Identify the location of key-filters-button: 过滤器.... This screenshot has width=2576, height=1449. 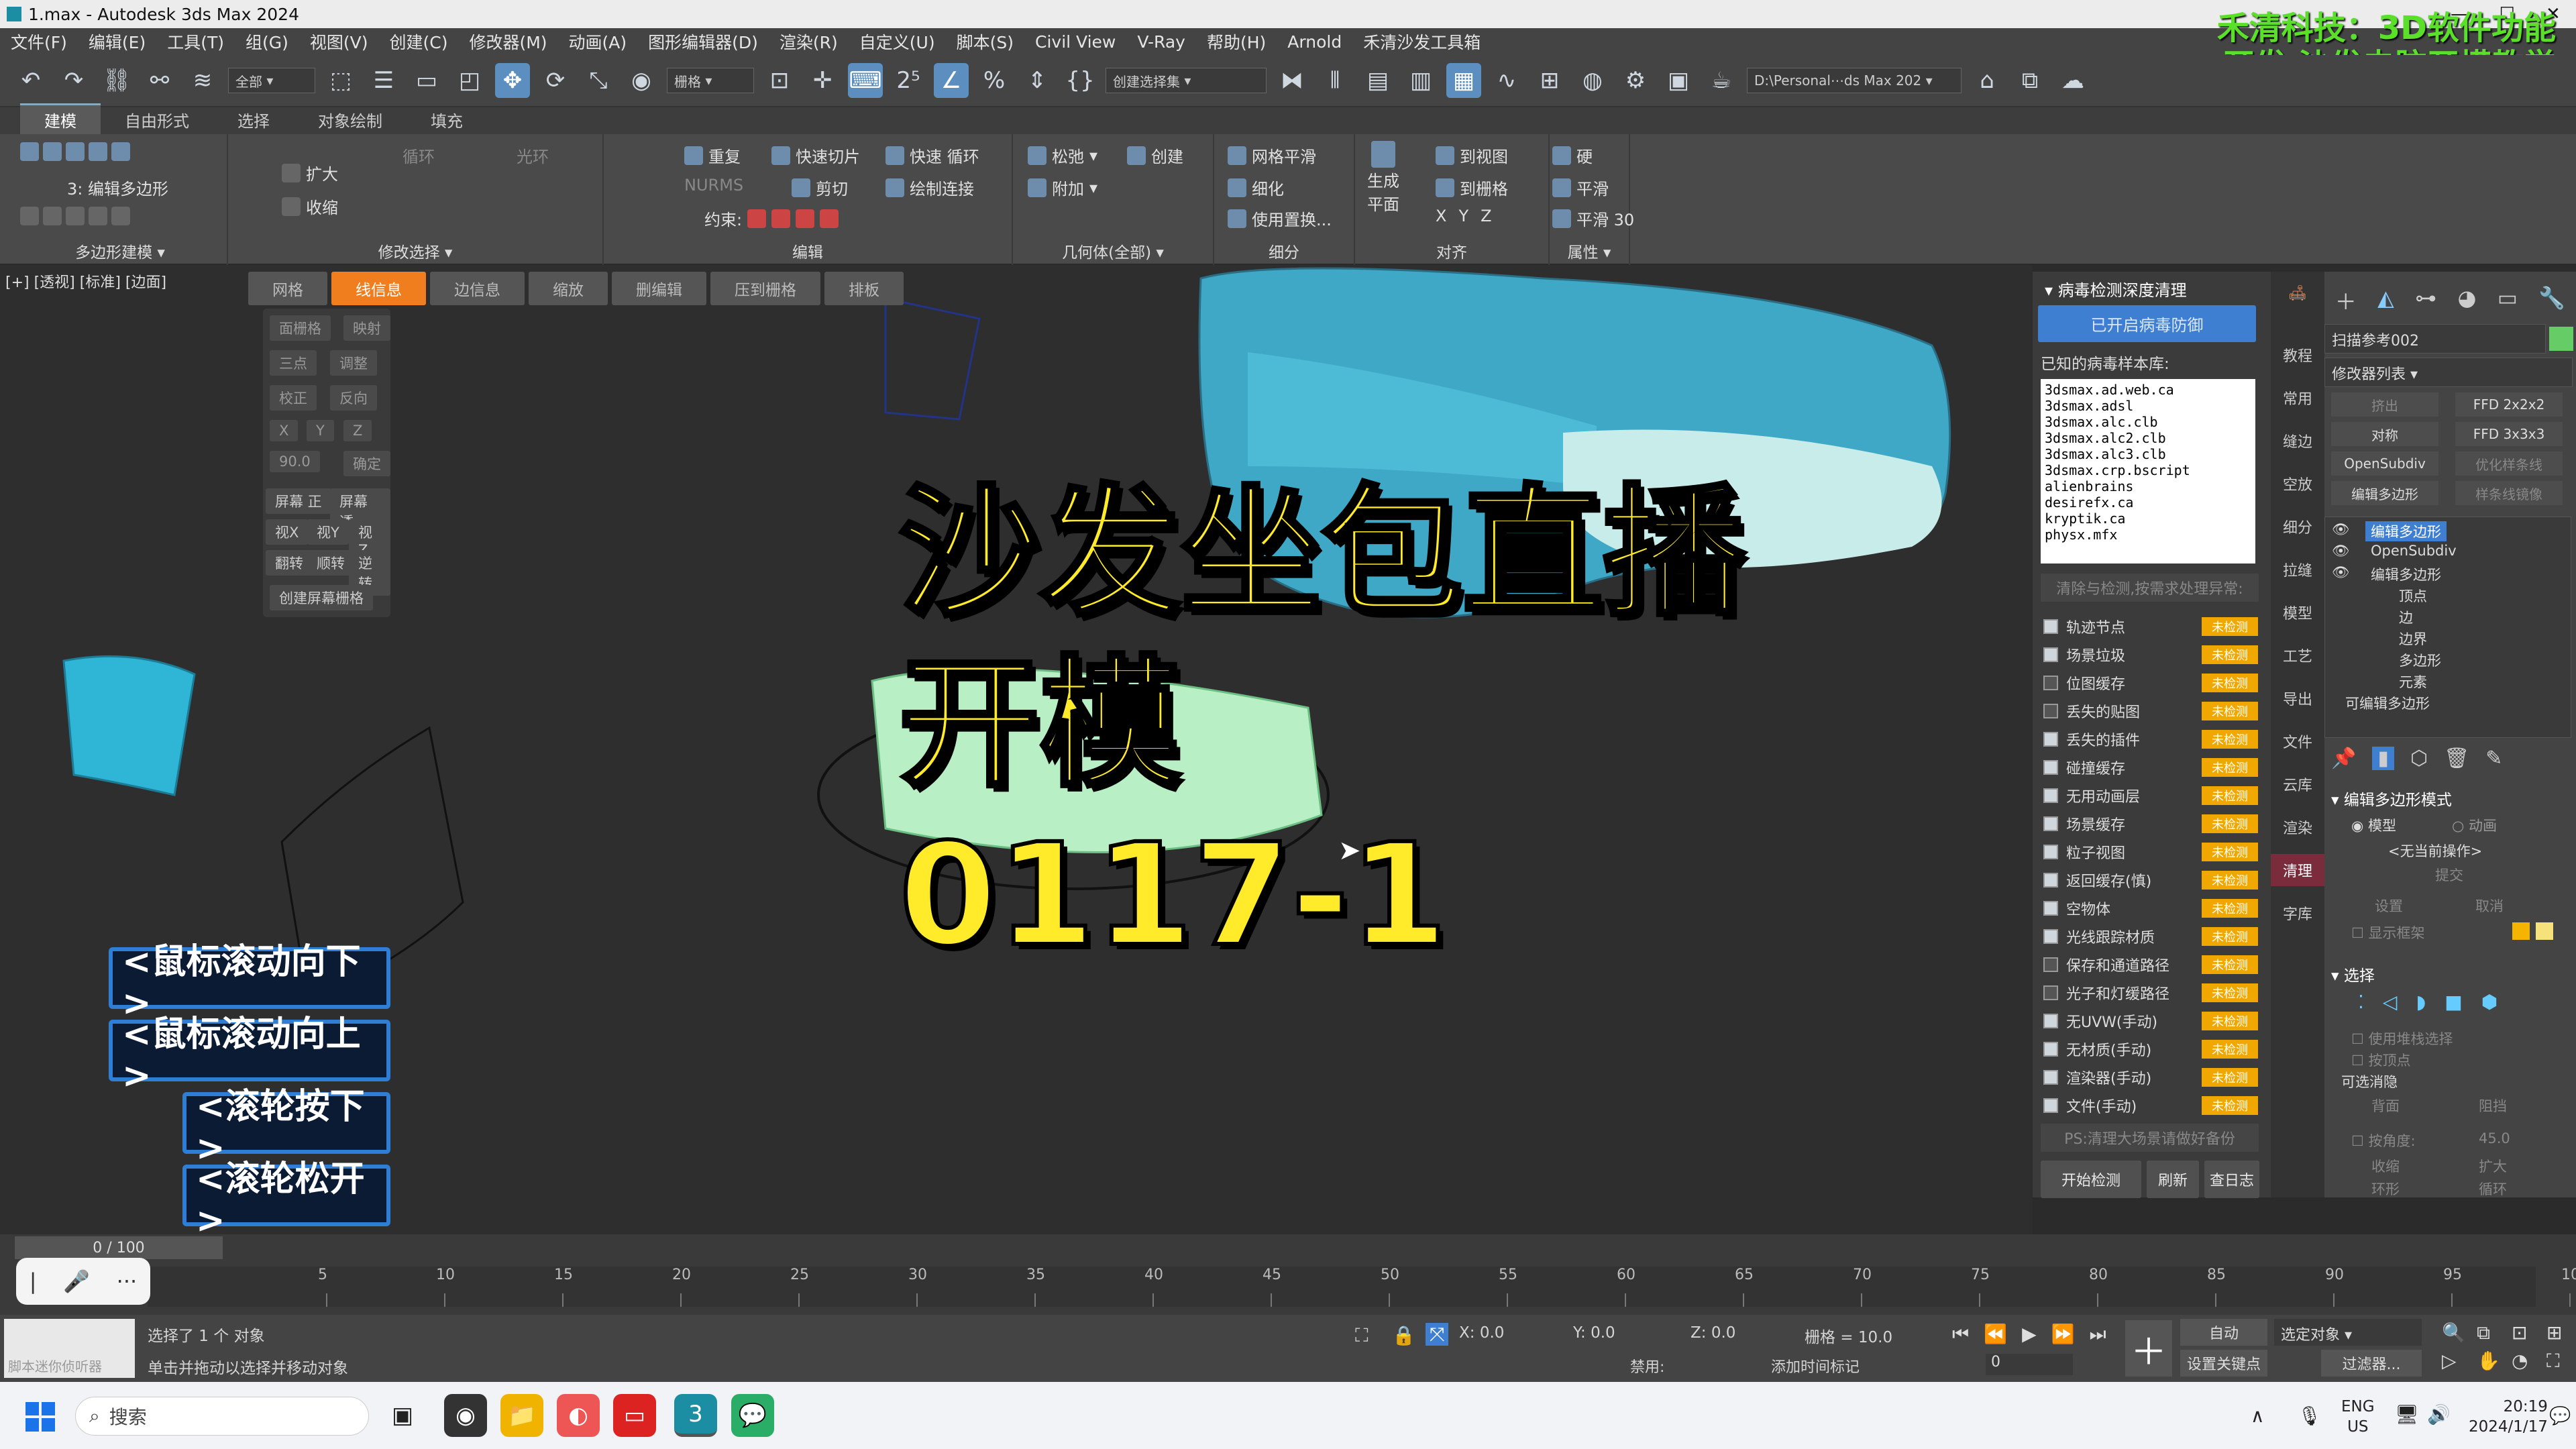
(2371, 1363).